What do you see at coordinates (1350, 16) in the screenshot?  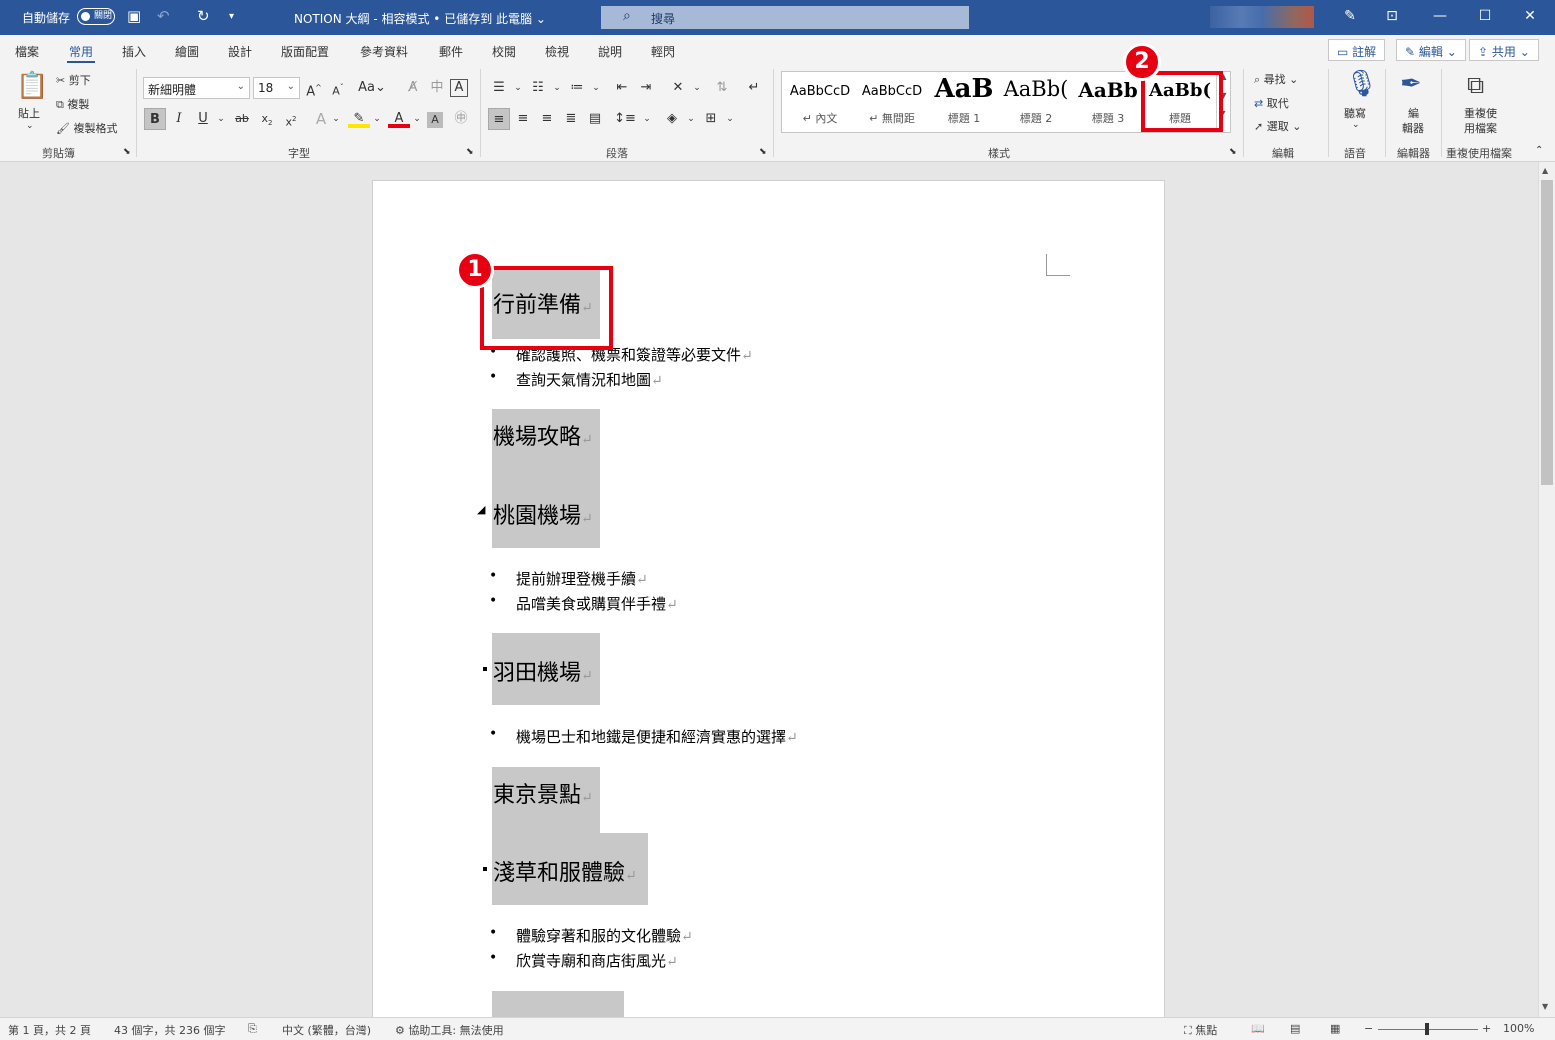 I see `pen-icon: ✎` at bounding box center [1350, 16].